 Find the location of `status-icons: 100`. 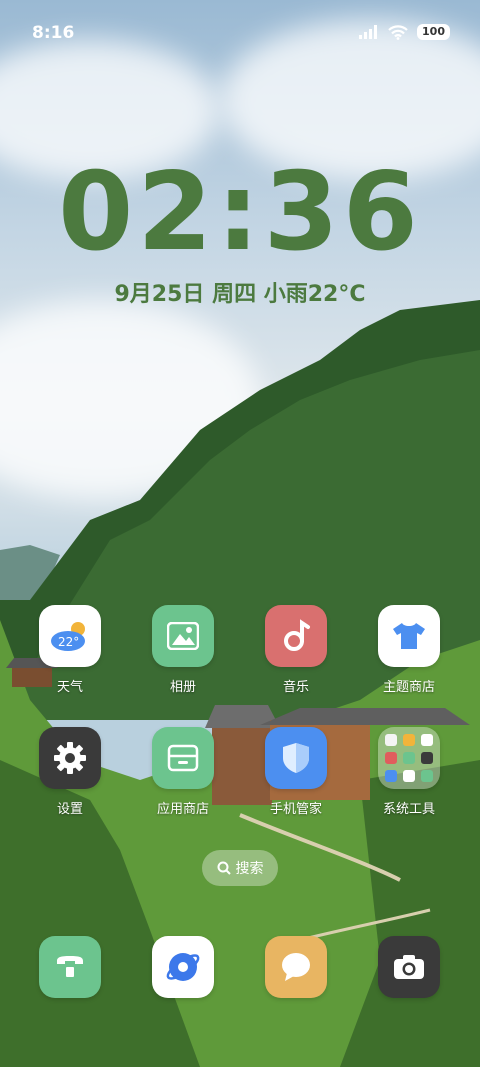

status-icons: 100 is located at coordinates (404, 32).